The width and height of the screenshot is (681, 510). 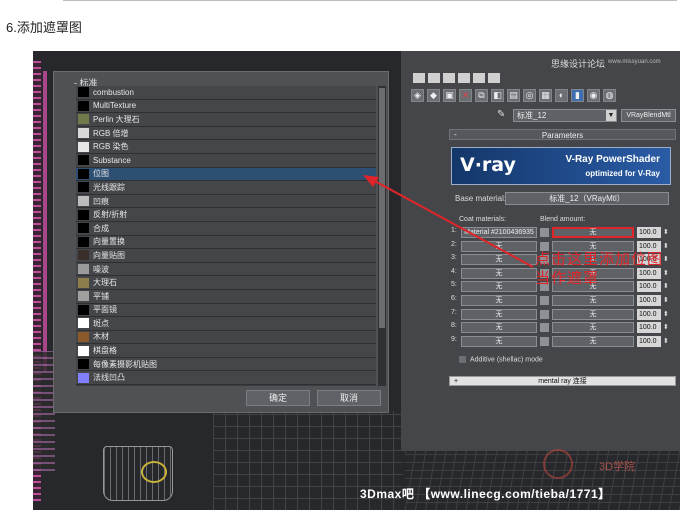 I want to click on map-list-item: combustion, so click(x=226, y=93).